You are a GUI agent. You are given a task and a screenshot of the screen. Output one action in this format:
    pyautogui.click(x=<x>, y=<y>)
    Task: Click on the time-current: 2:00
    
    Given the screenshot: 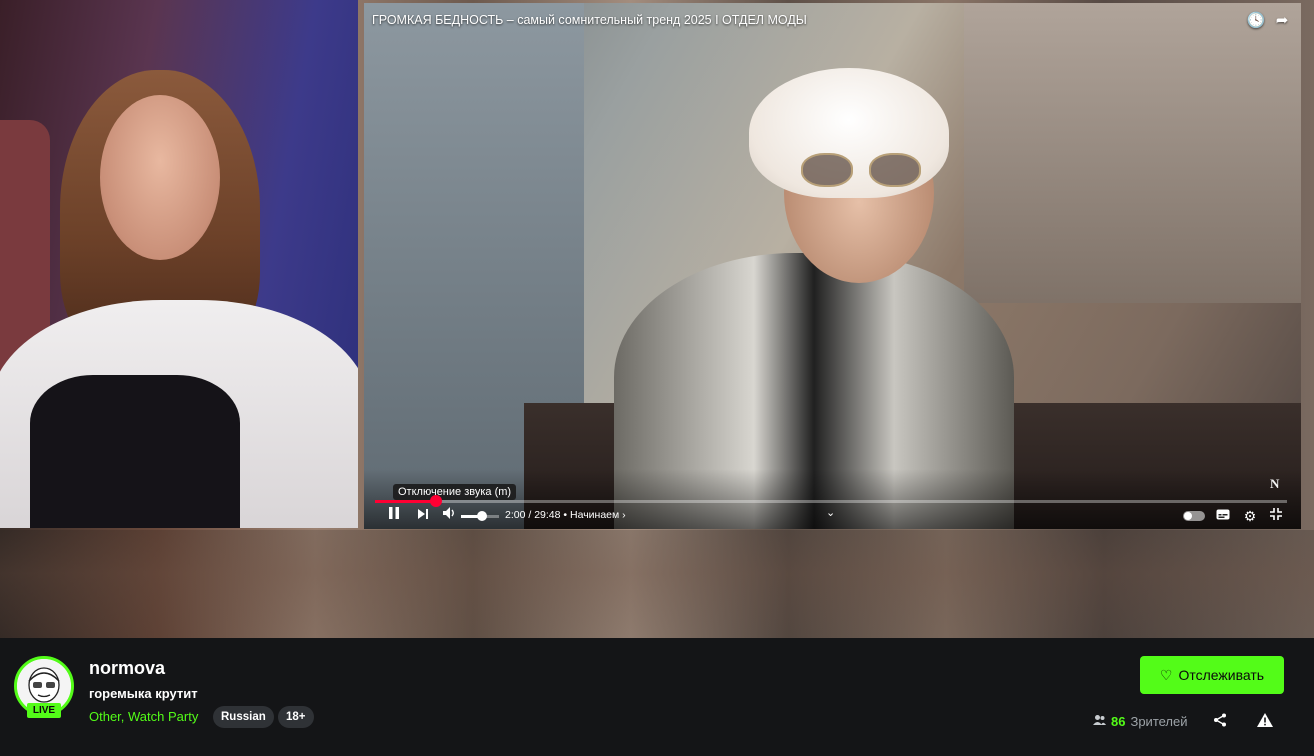 What is the action you would take?
    pyautogui.click(x=515, y=515)
    